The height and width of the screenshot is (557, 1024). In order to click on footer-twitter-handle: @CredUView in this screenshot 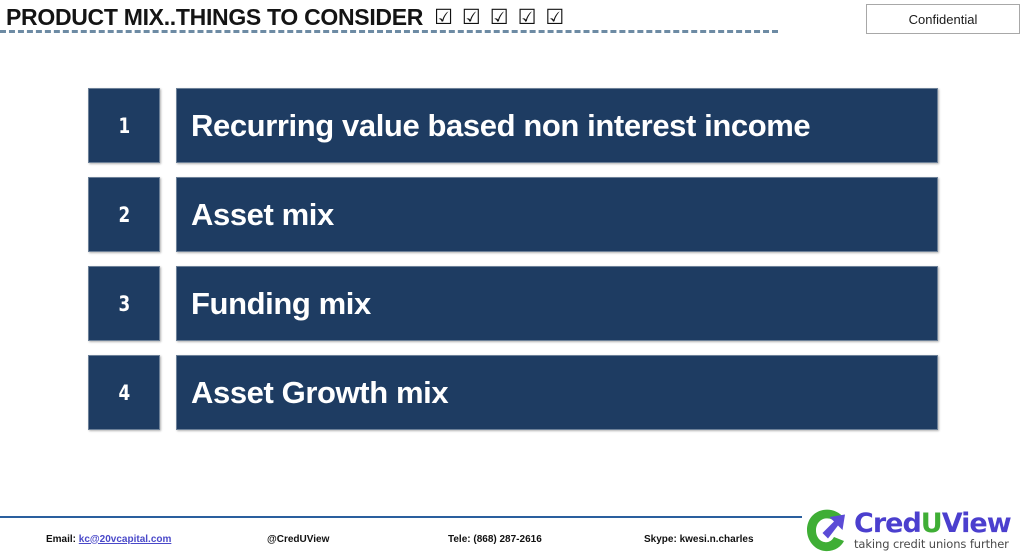, I will do `click(298, 539)`.